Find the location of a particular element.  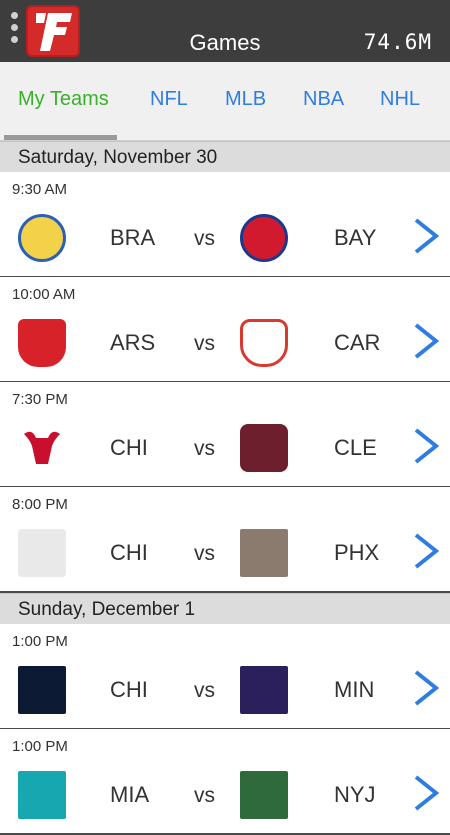

game-time: 10:00 AM is located at coordinates (44, 294).